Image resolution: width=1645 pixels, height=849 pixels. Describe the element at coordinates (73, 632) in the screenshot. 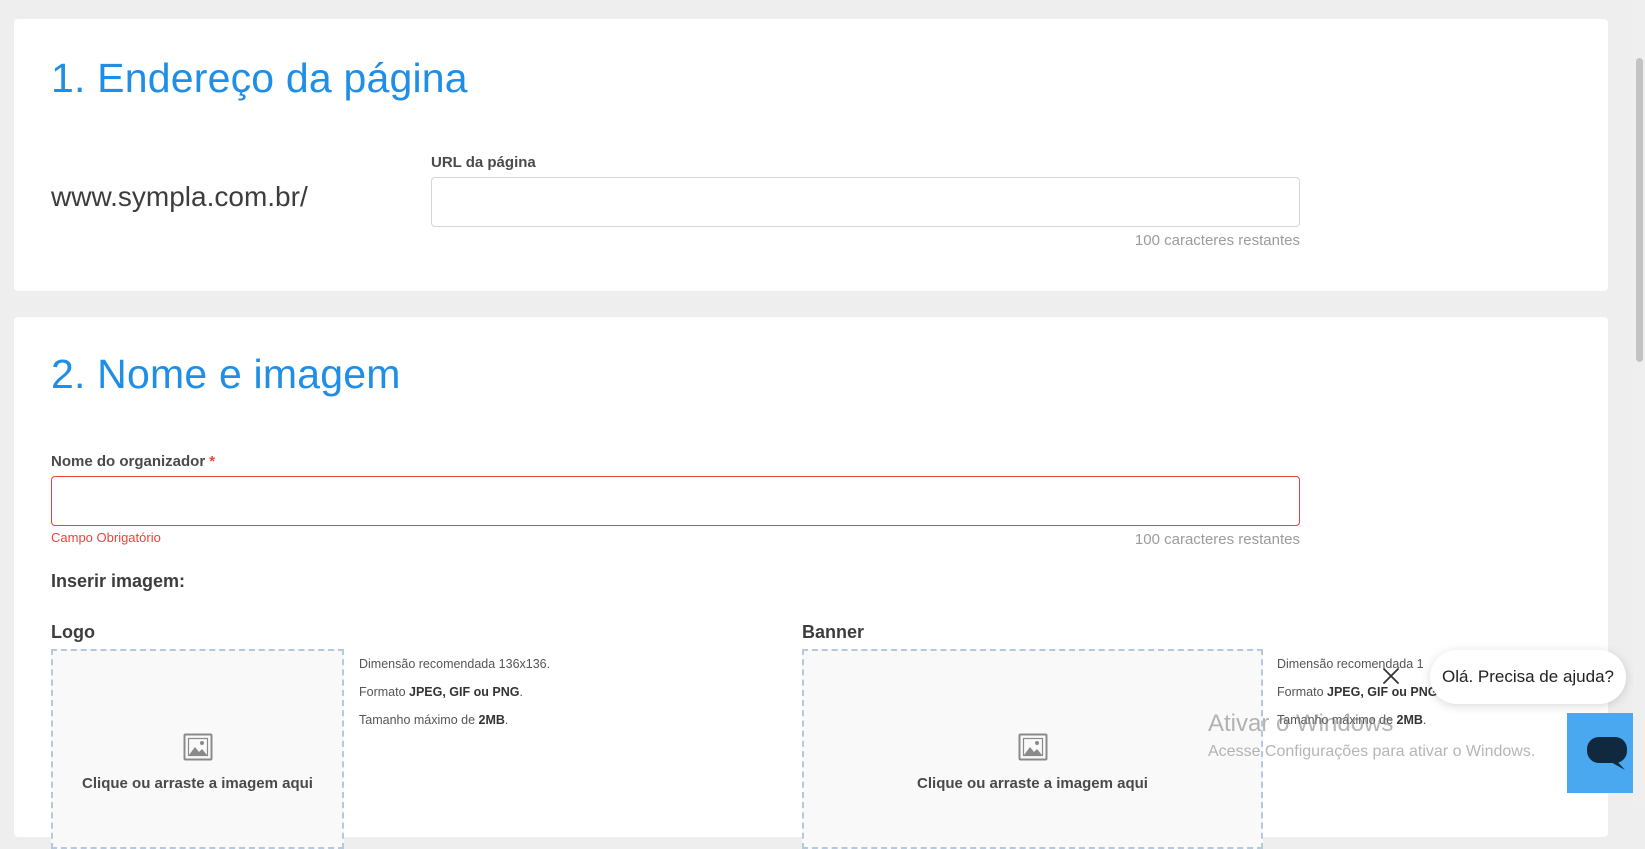

I see `logo-label: Logo` at that location.